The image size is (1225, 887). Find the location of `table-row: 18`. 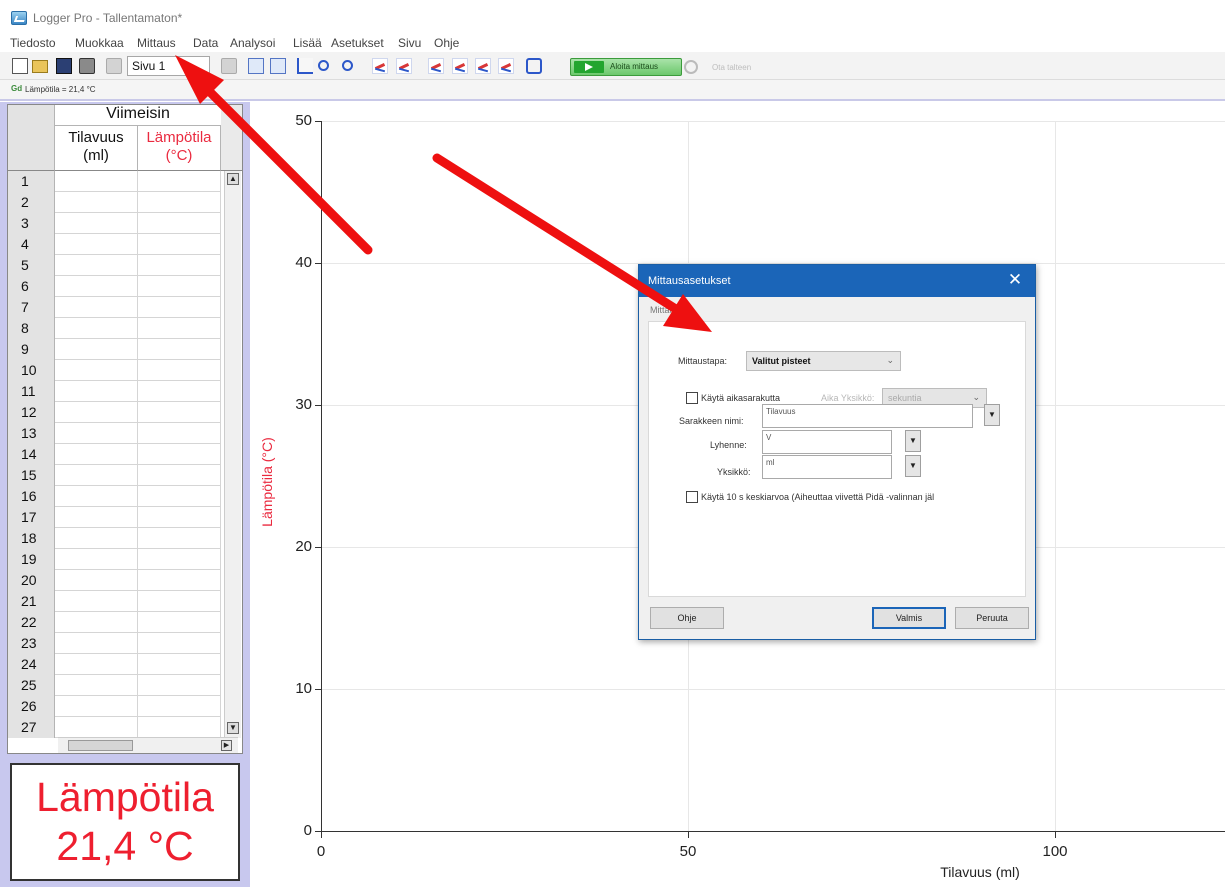

table-row: 18 is located at coordinates (114, 538).